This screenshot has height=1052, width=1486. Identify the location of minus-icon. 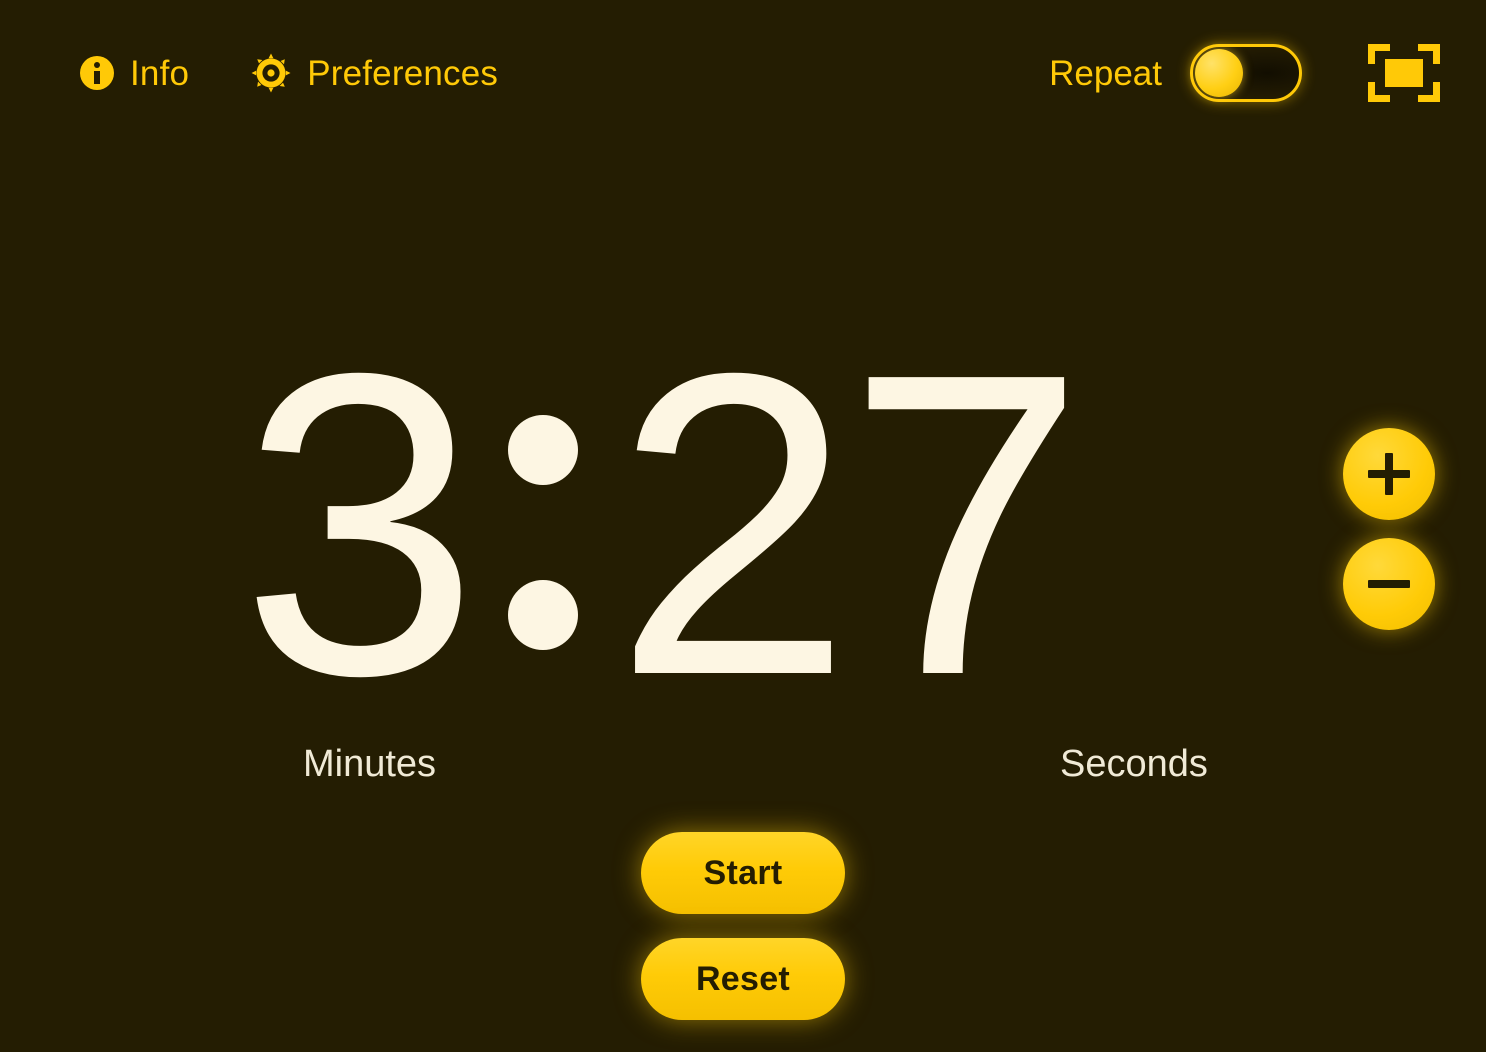
(1389, 584).